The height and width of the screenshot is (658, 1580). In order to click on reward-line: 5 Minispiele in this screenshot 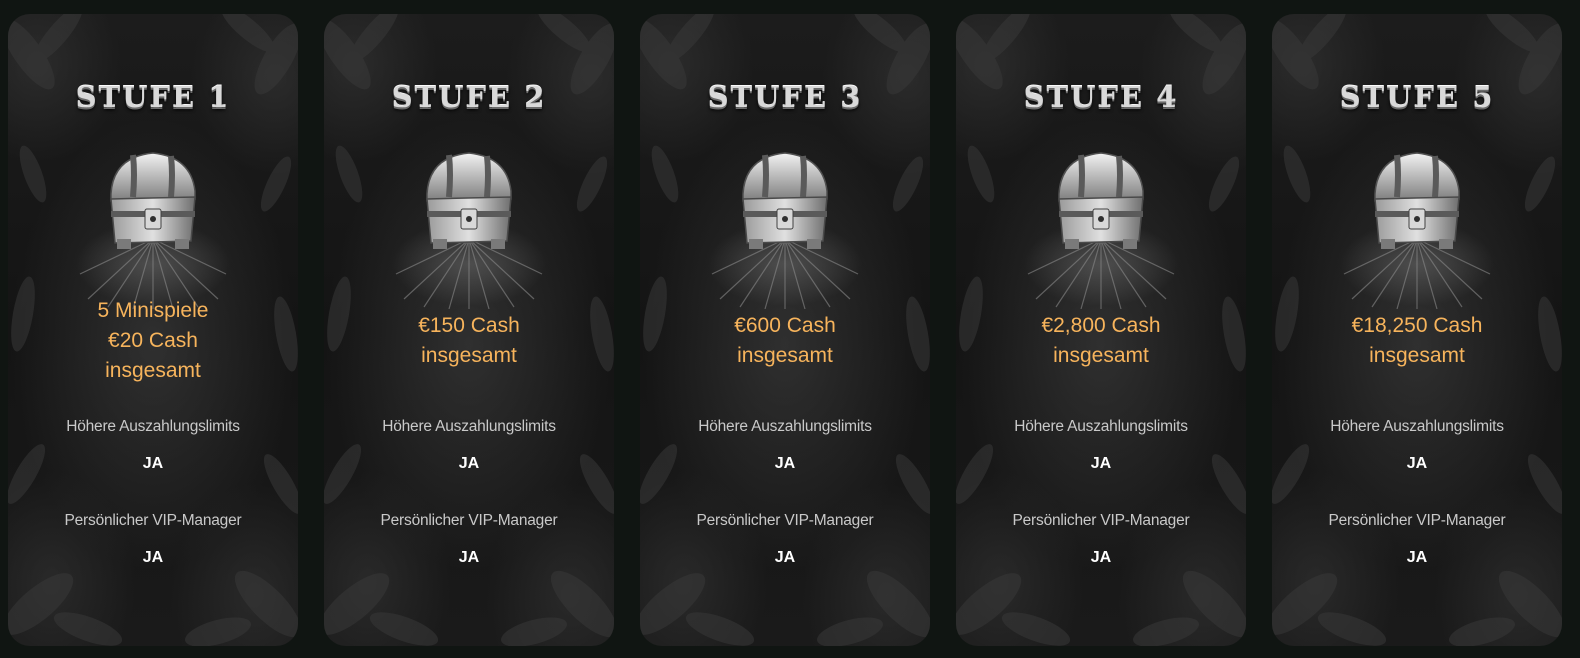, I will do `click(153, 310)`.